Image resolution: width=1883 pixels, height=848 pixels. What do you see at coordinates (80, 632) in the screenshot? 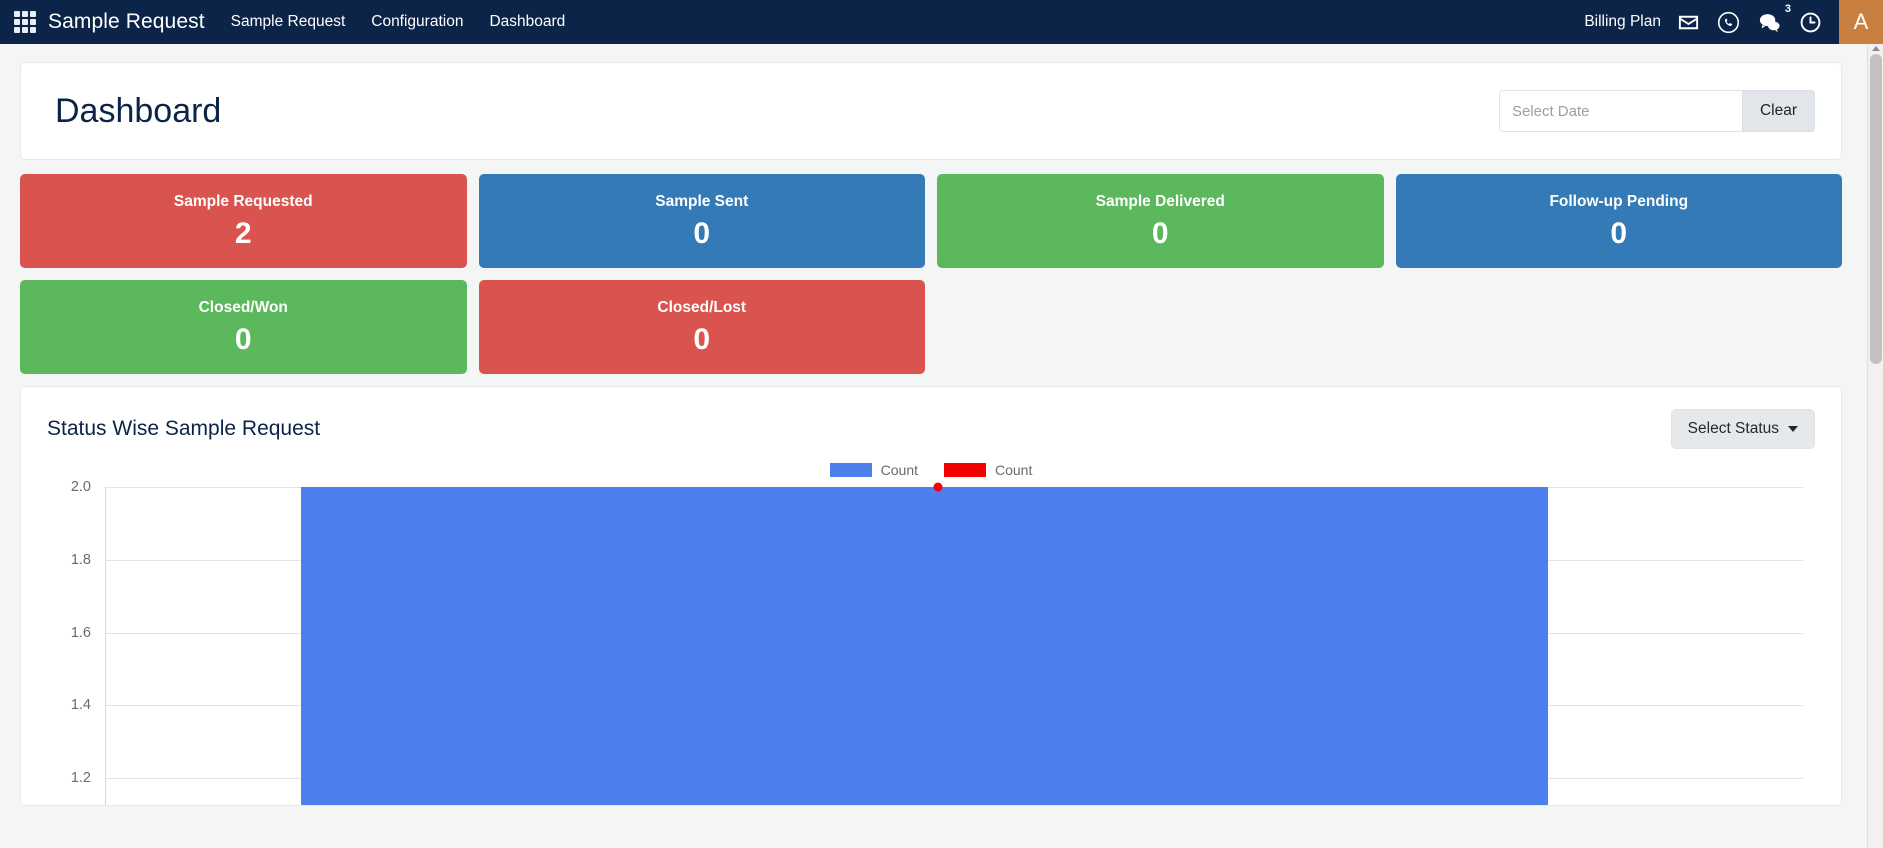
I see `y-axis-tick: 1.6` at bounding box center [80, 632].